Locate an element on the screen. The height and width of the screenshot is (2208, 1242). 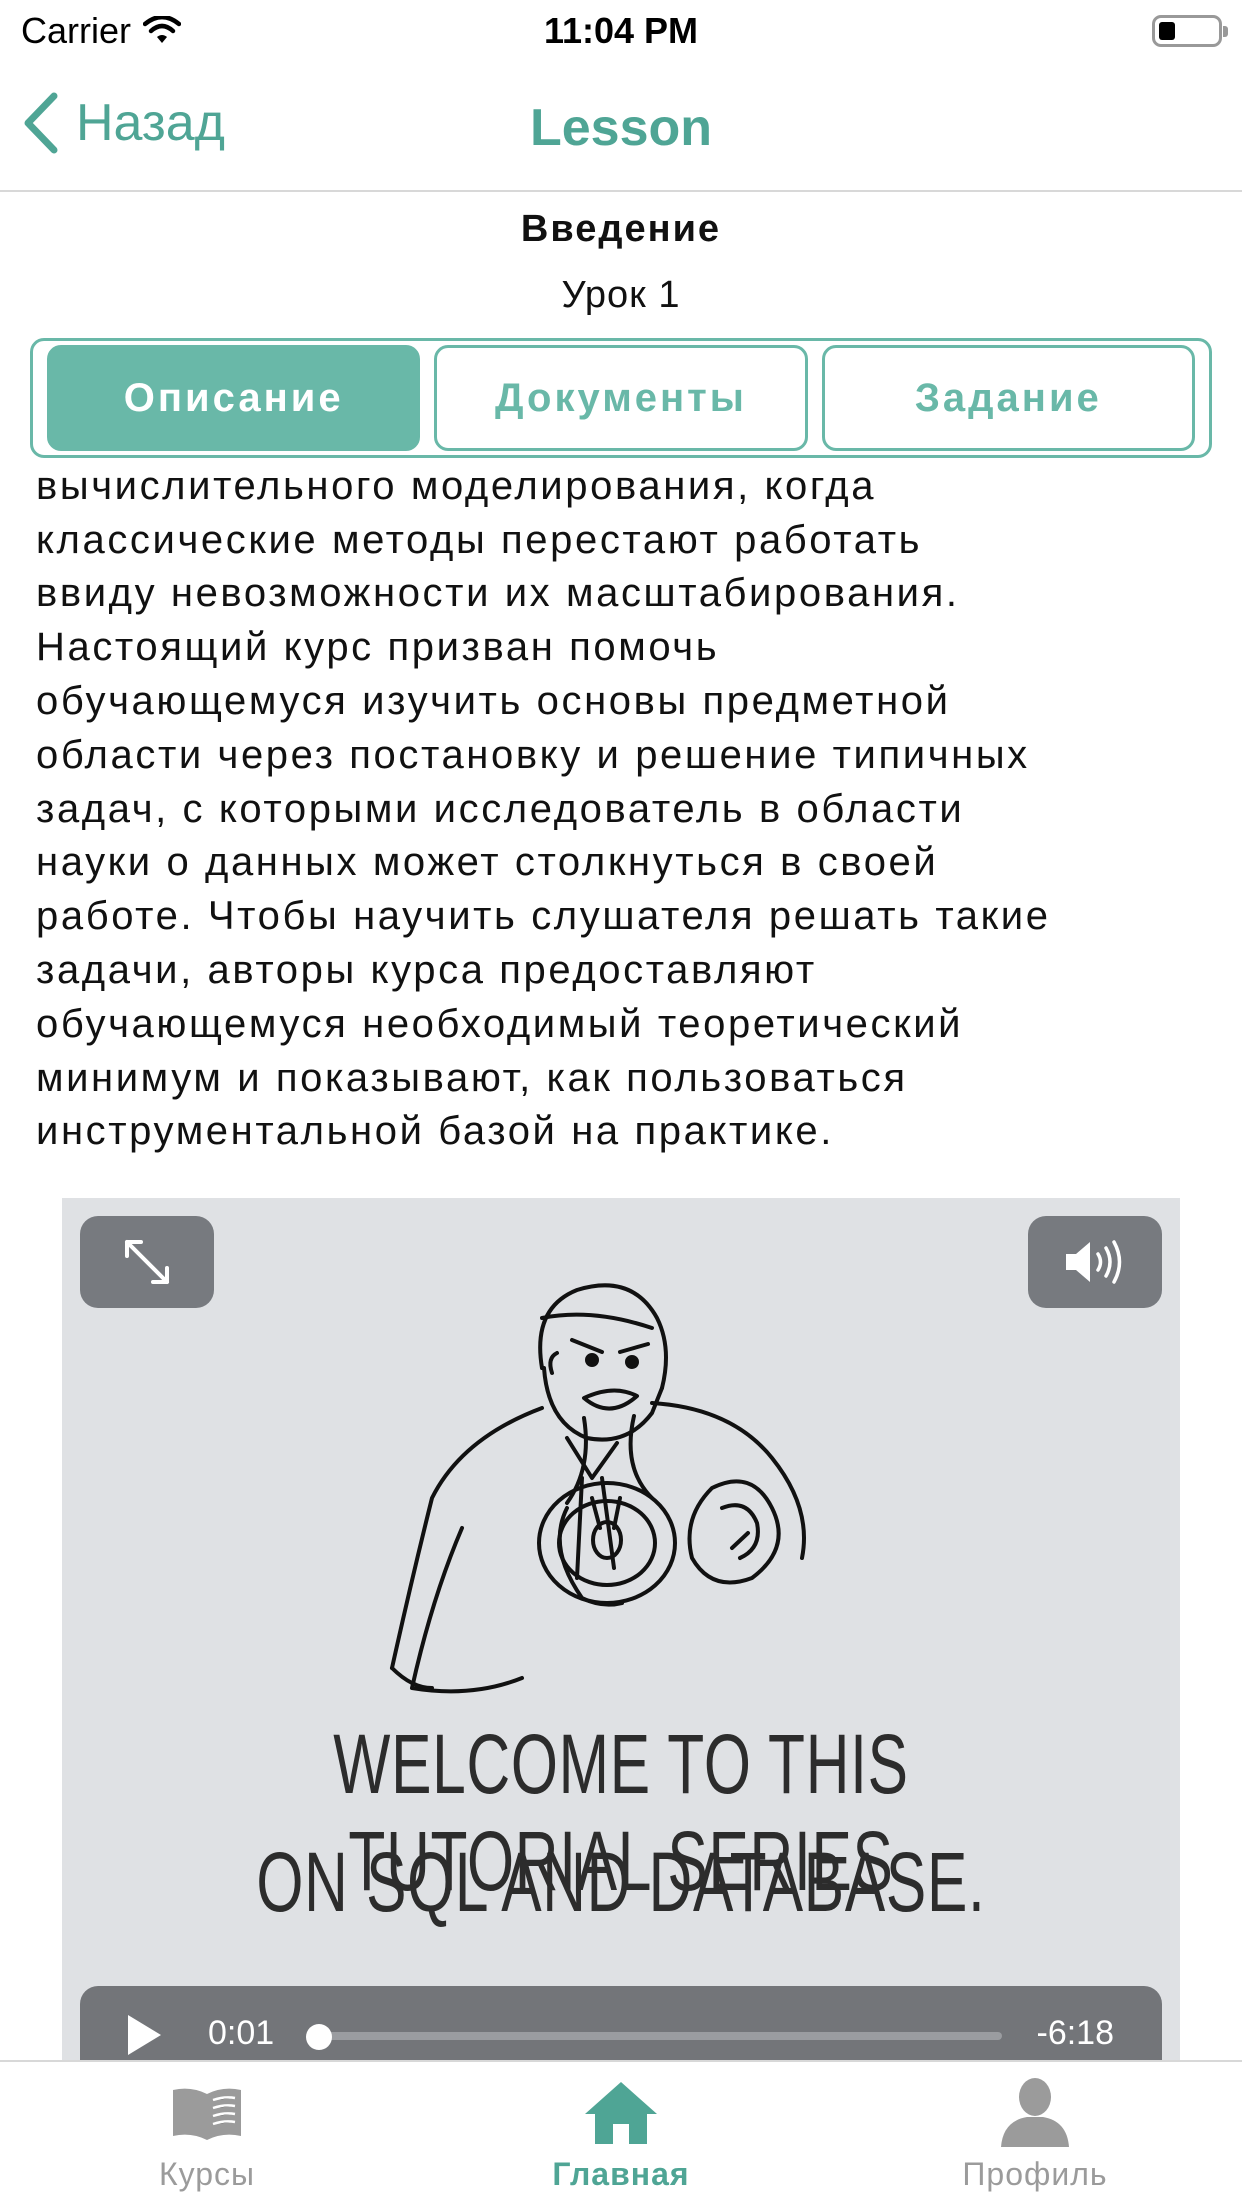
tabbar-label-courses: Курсы is located at coordinates (207, 2174).